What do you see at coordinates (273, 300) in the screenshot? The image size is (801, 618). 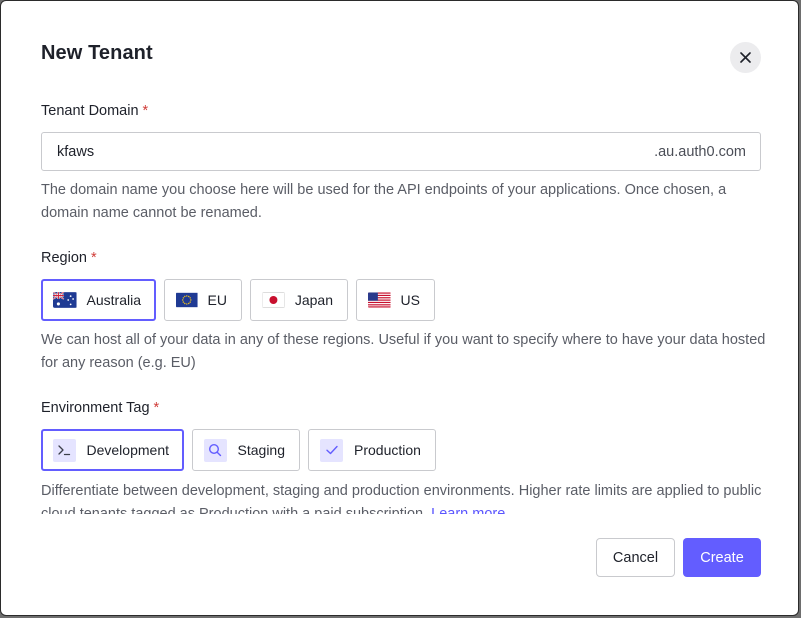 I see `japan-flag-icon` at bounding box center [273, 300].